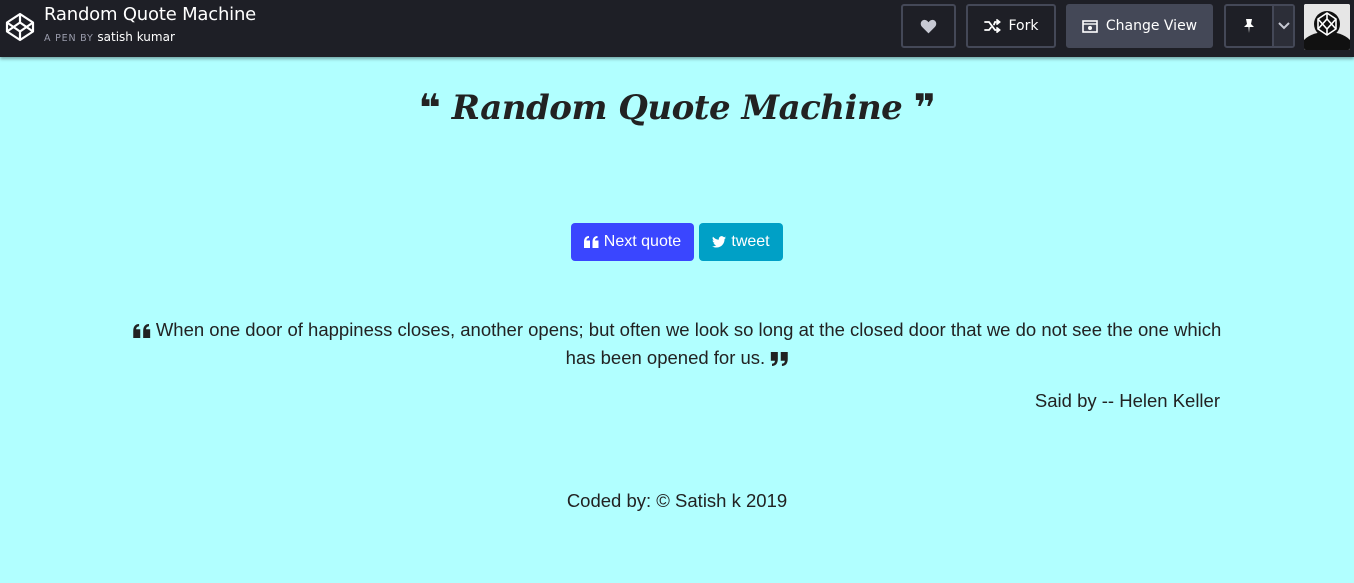 The width and height of the screenshot is (1354, 583). Describe the element at coordinates (719, 242) in the screenshot. I see `twitter-icon` at that location.